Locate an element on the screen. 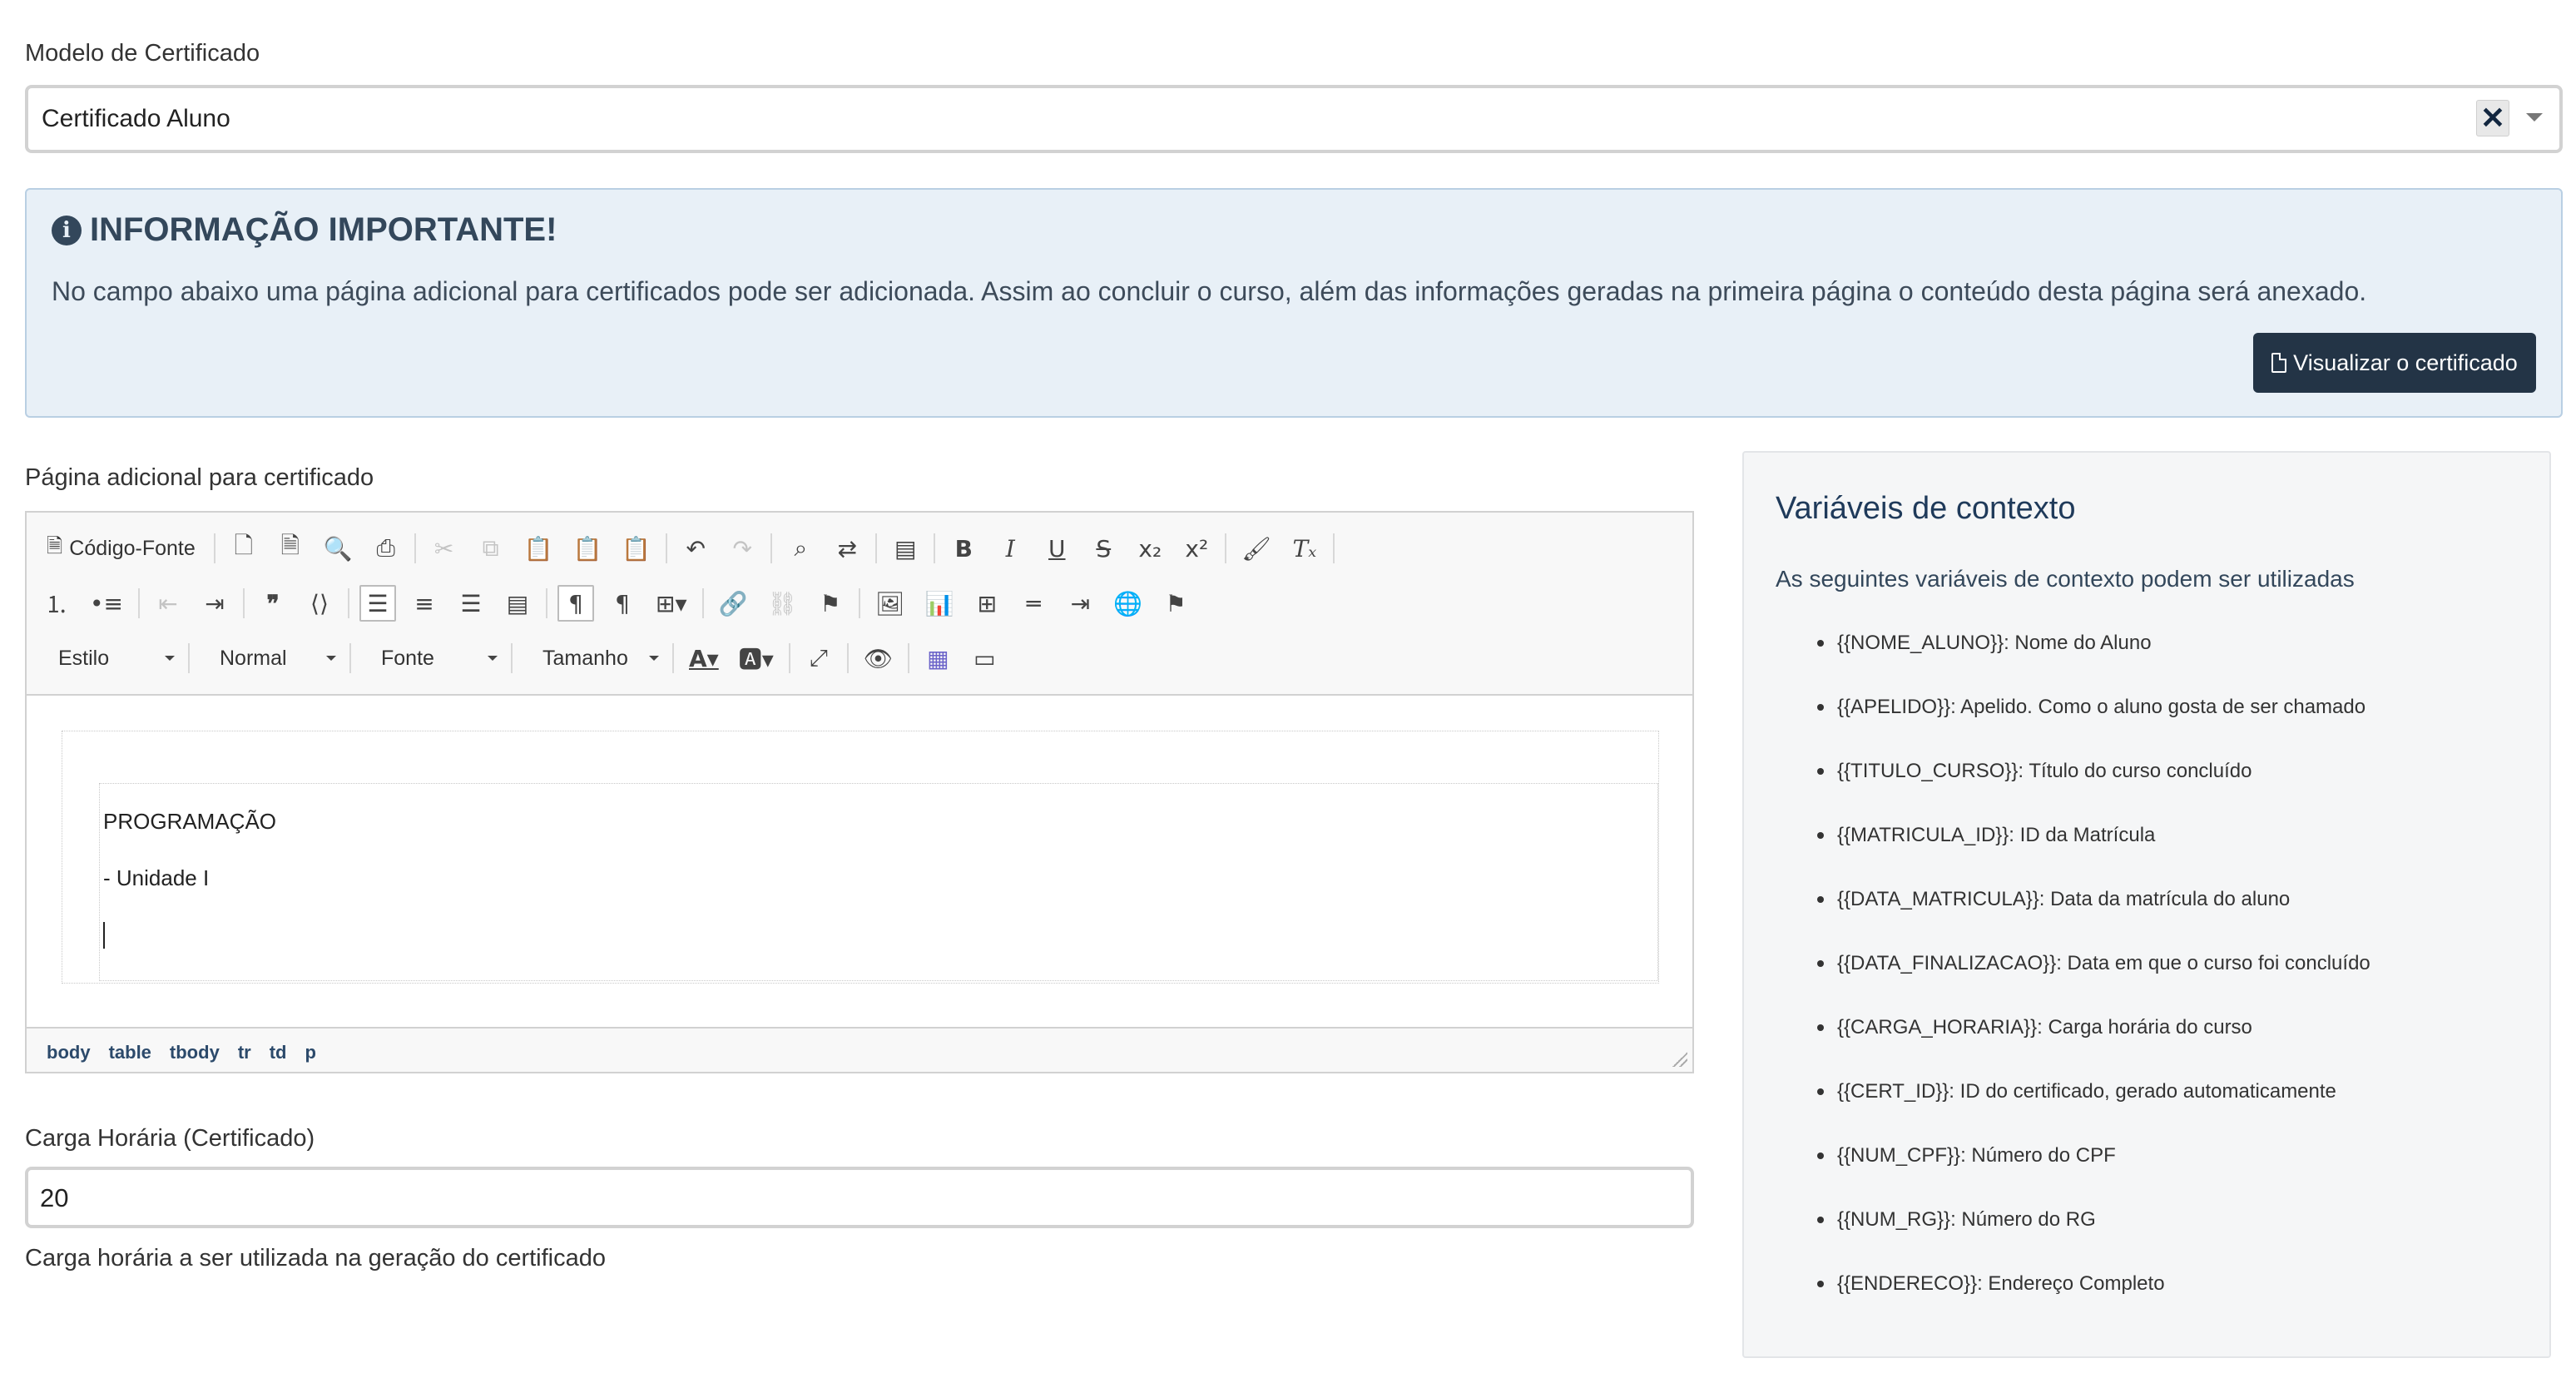  remove-format-icon: Tₓ is located at coordinates (1305, 548).